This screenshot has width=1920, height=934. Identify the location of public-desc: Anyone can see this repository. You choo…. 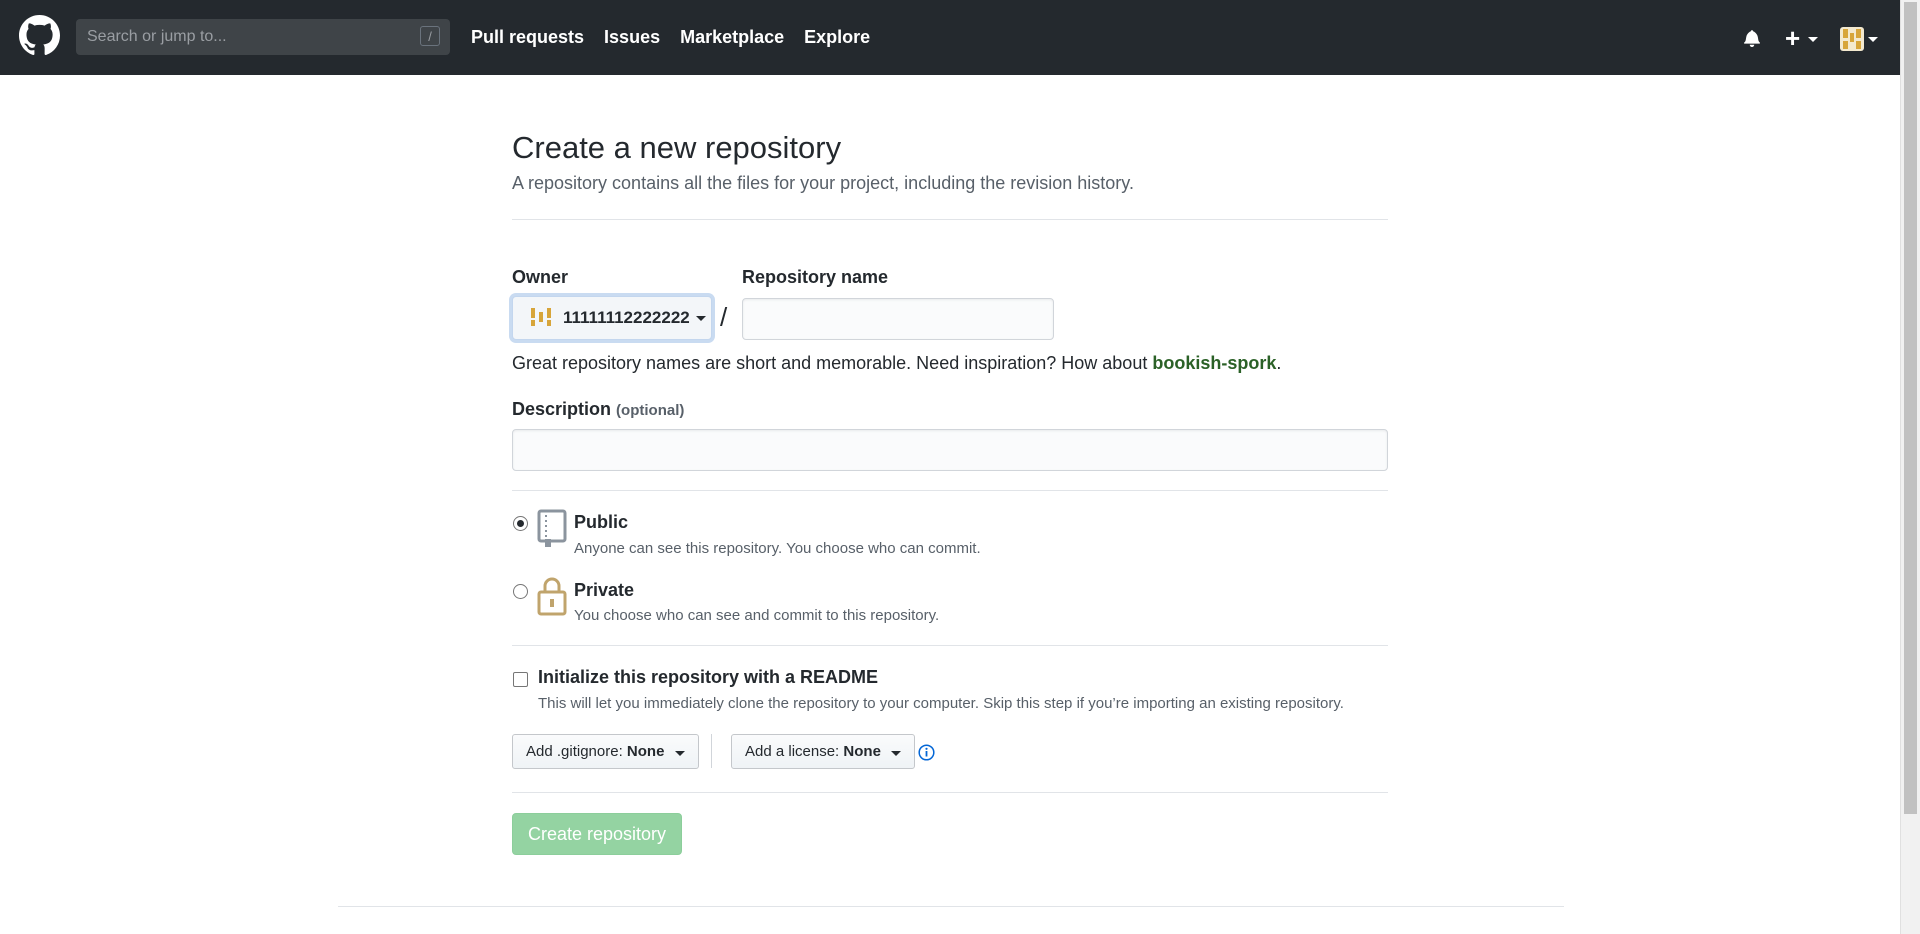
(777, 548).